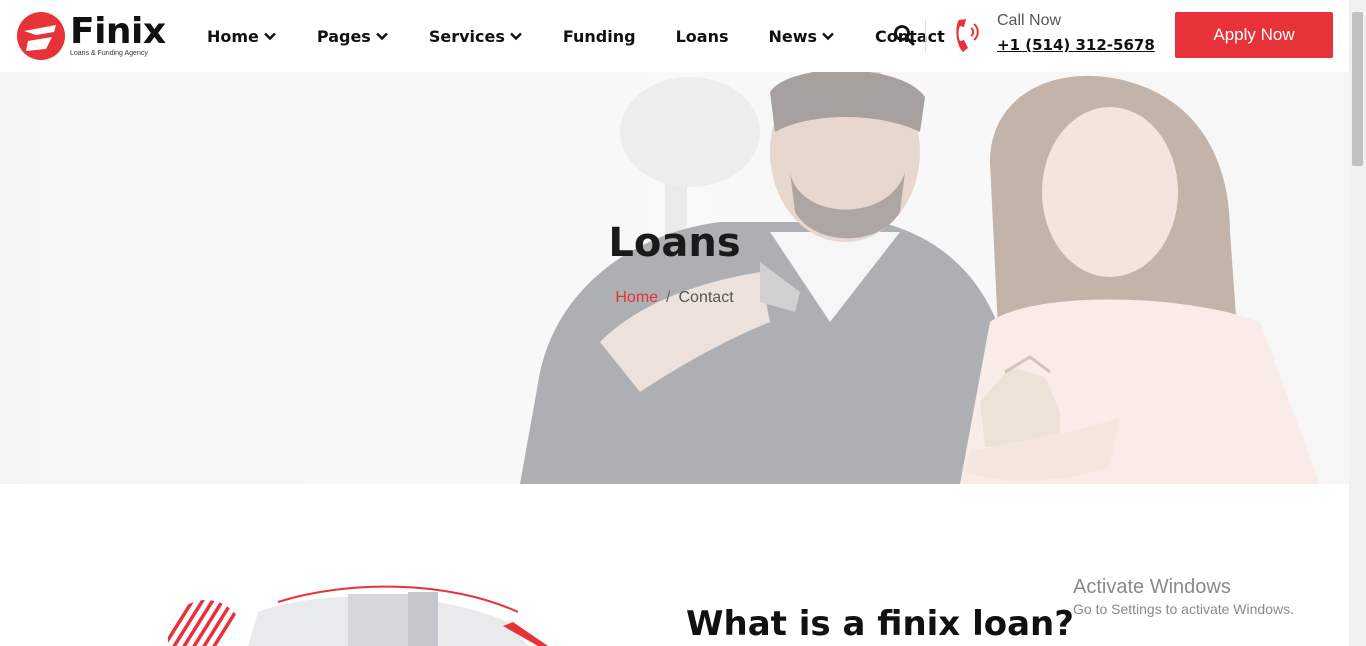 This screenshot has height=646, width=1366. Describe the element at coordinates (636, 297) in the screenshot. I see `breadcrumb-home-link: Home` at that location.